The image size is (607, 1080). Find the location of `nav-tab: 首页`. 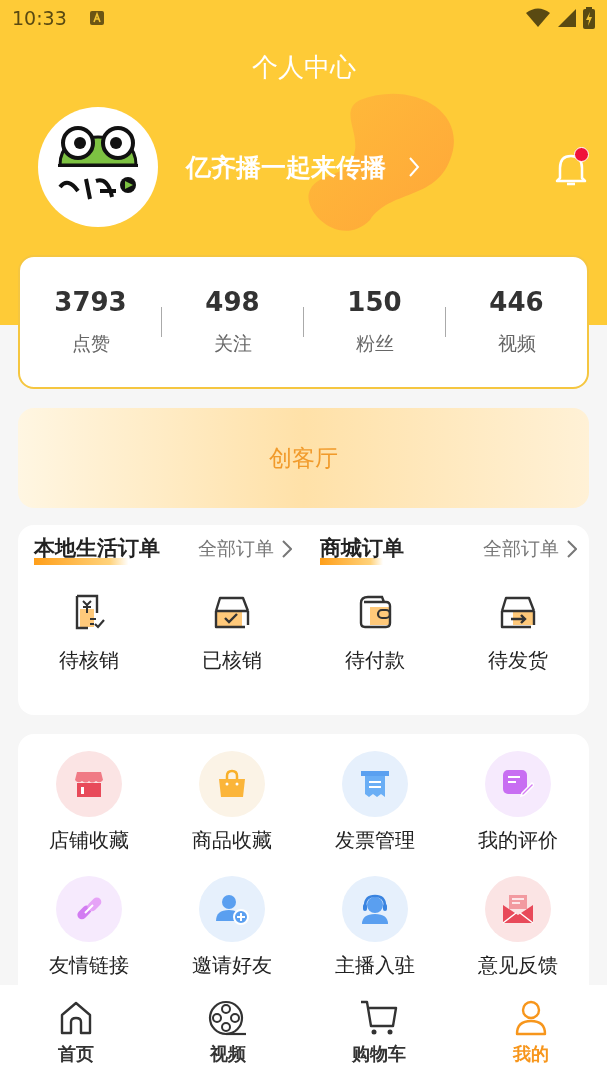

nav-tab: 首页 is located at coordinates (76, 1032).